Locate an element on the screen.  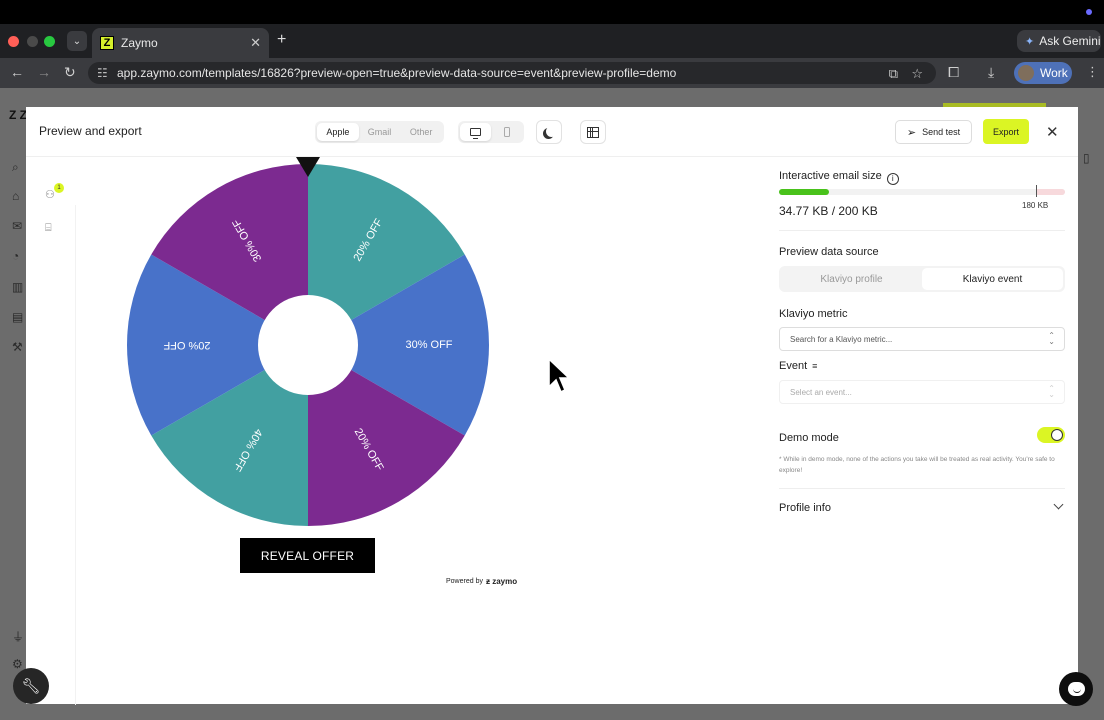
email-size-limit: 180 KB is located at coordinates (1035, 205).